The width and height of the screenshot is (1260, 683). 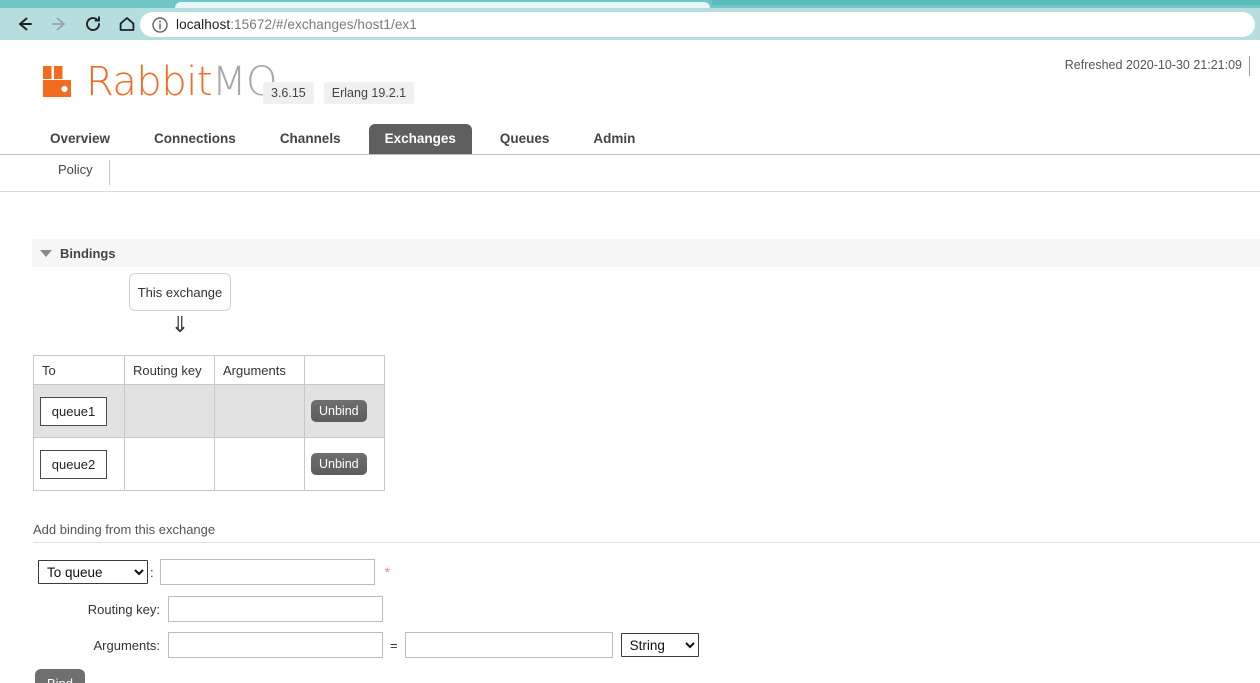 I want to click on destination-type-select: To queue To exchange, so click(x=93, y=572).